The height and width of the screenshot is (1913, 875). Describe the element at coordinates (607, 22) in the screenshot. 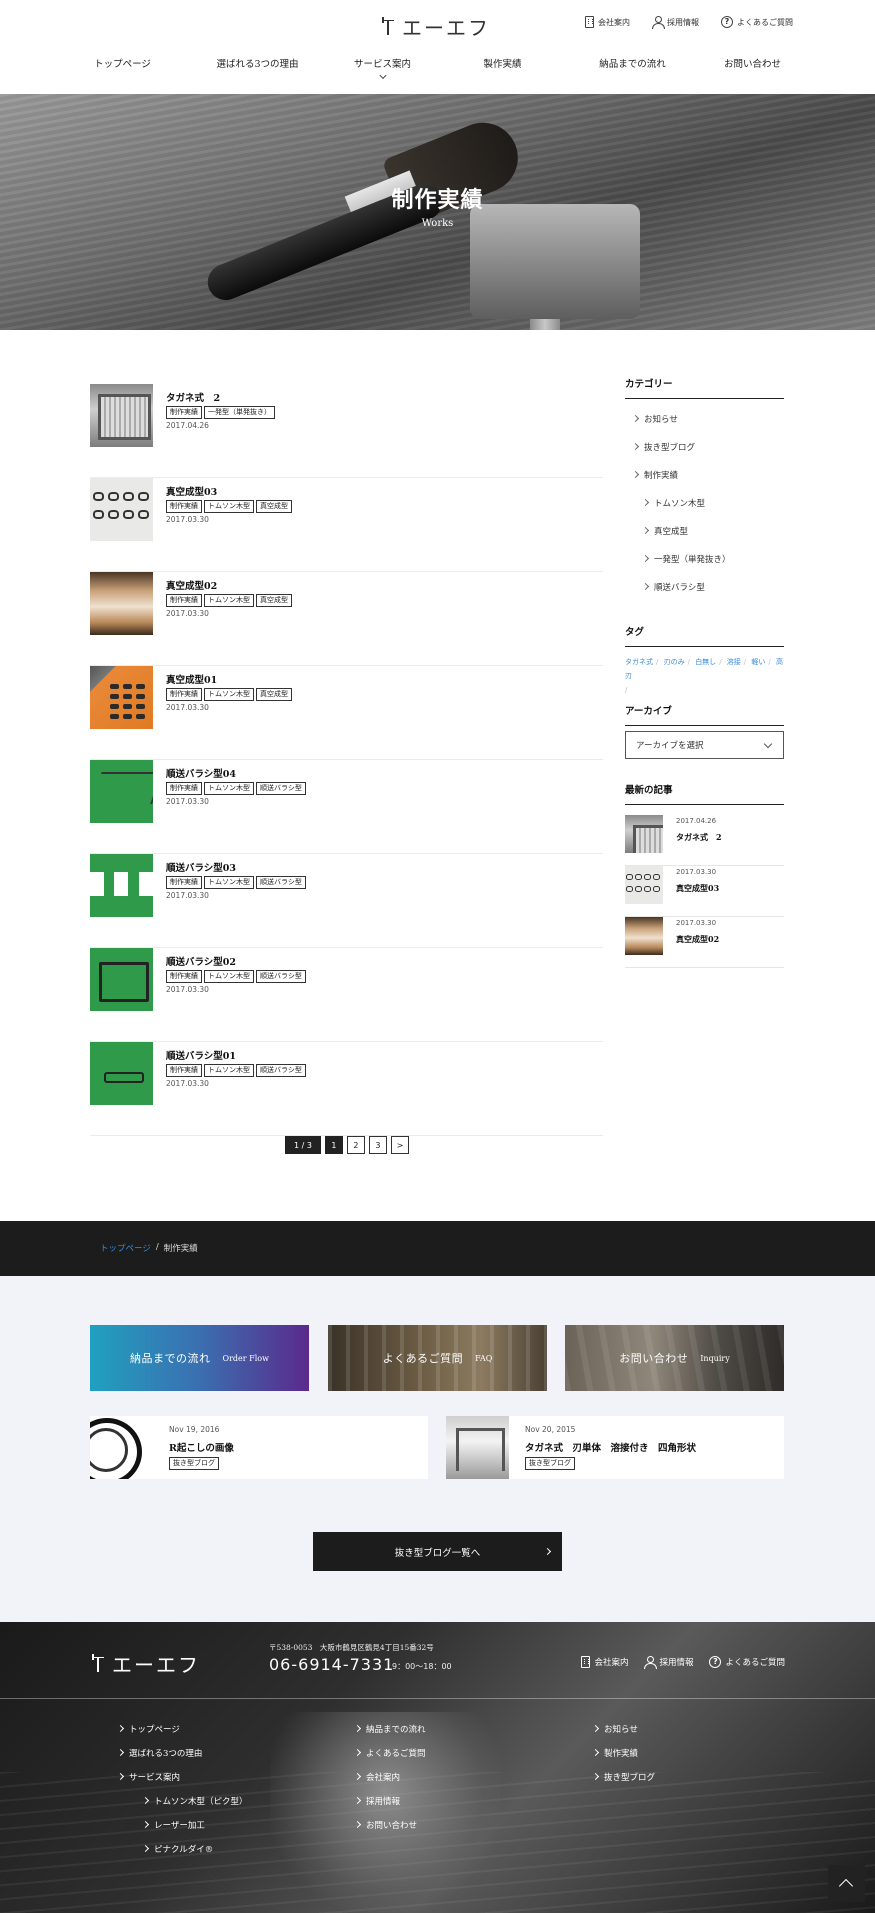

I see `util-company-link: 会社案内` at that location.